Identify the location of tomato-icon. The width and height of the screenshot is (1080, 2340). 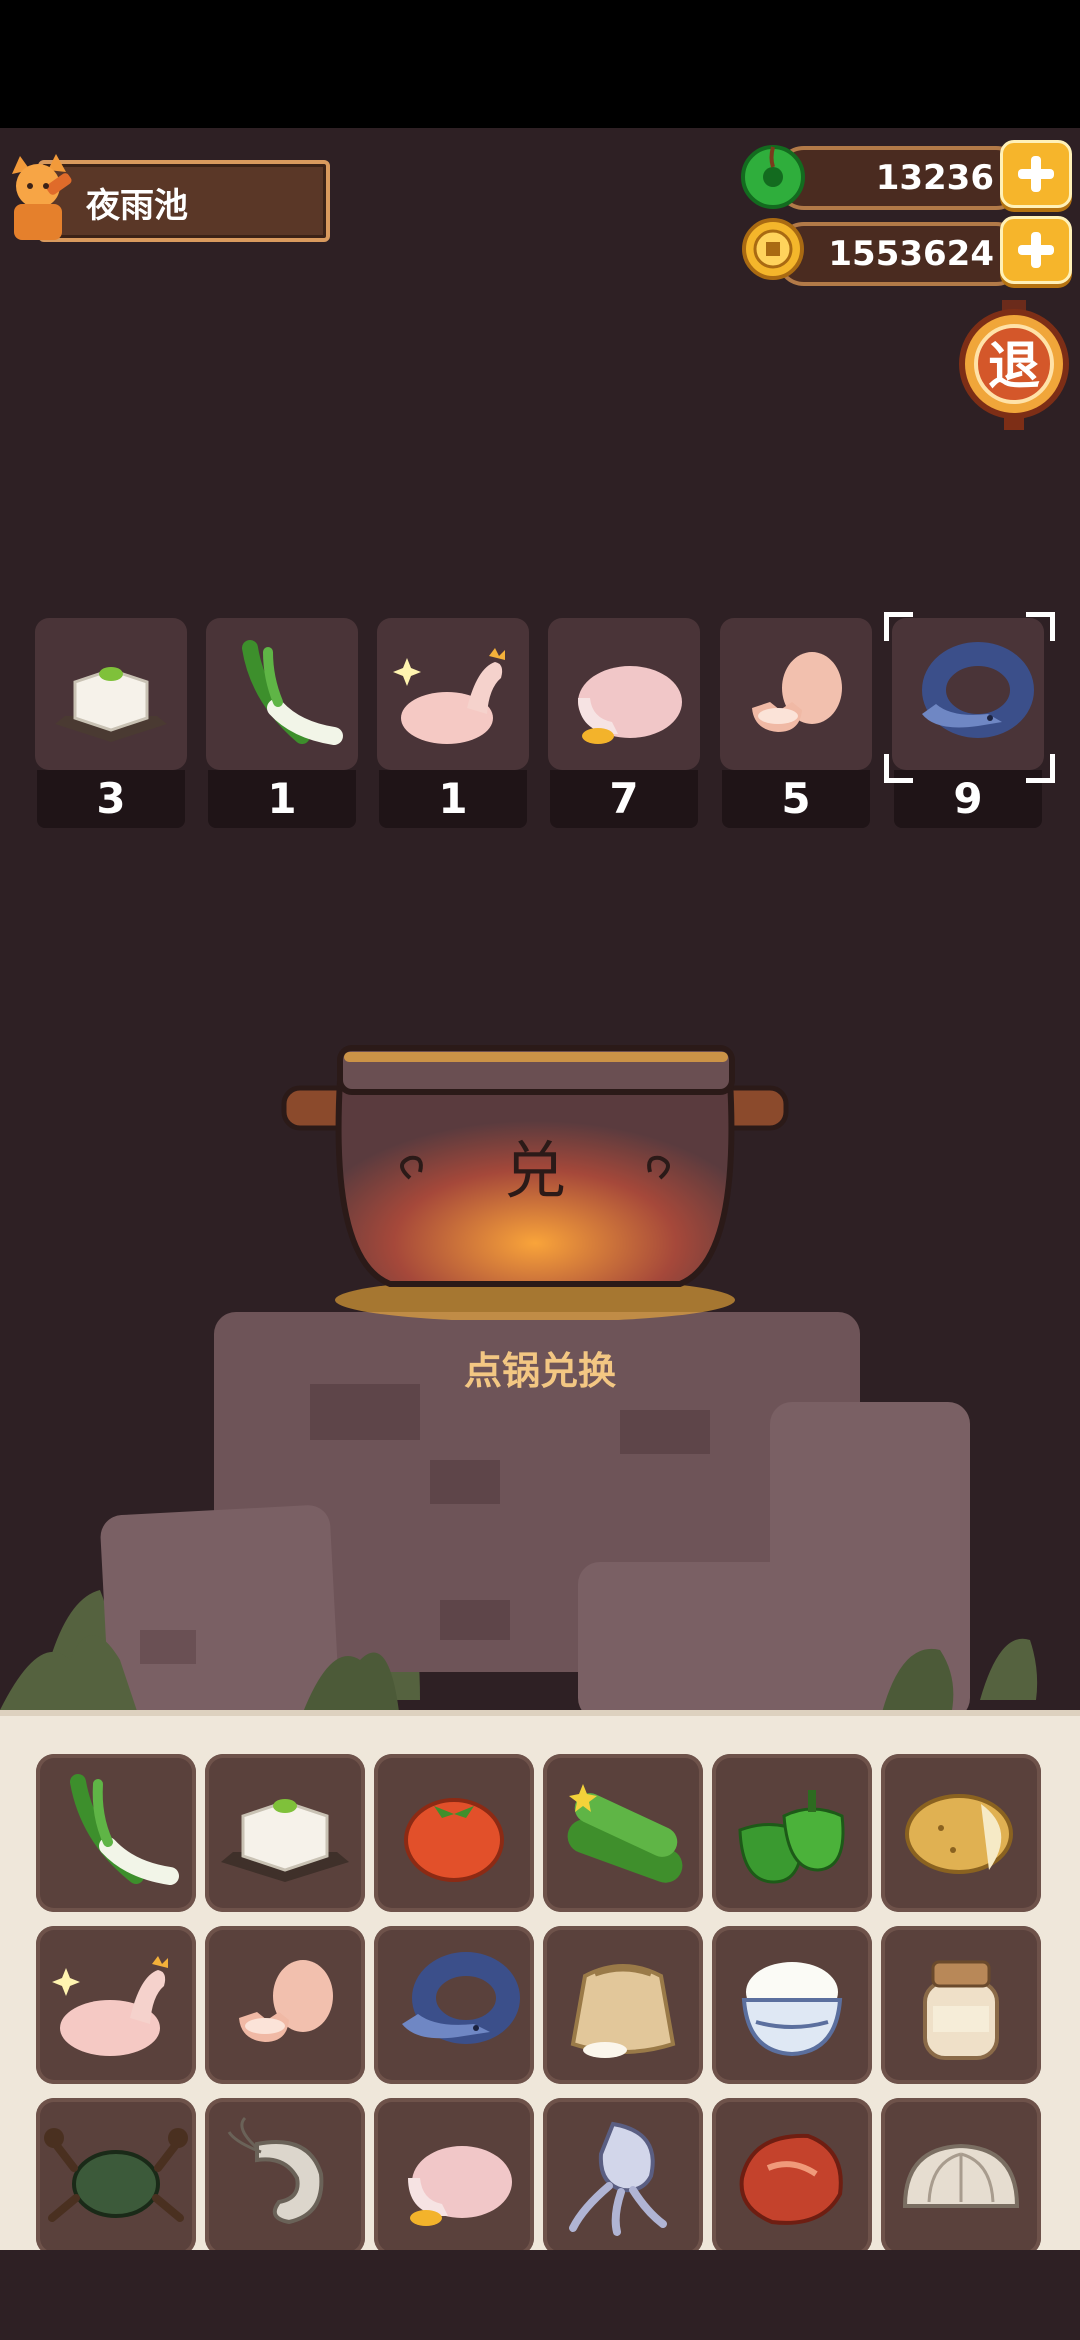
(454, 1840).